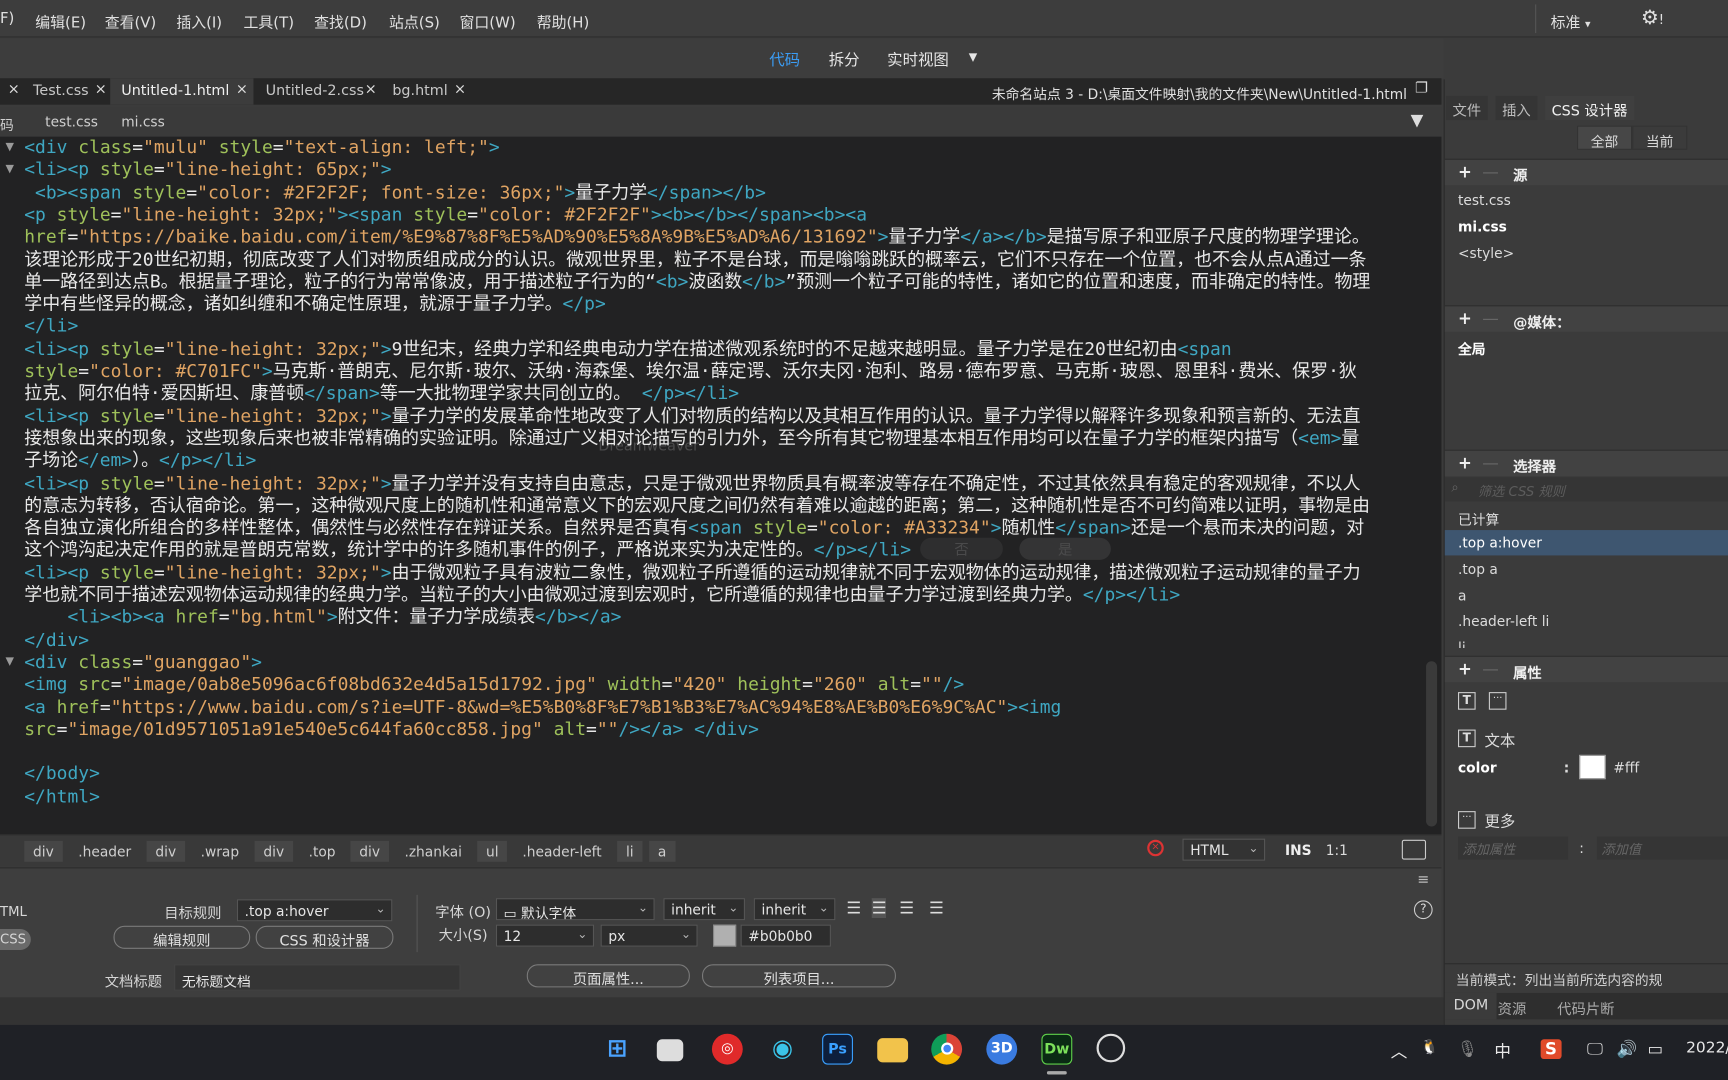 The image size is (1728, 1080). Describe the element at coordinates (104, 851) in the screenshot. I see `breadcrumb-item: .header` at that location.